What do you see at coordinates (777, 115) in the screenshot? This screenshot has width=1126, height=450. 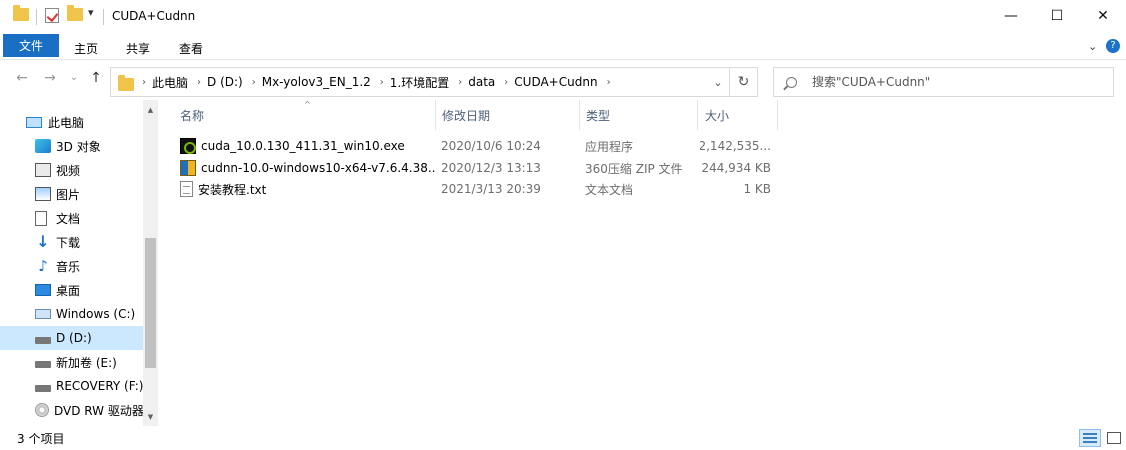 I see `column-divider` at bounding box center [777, 115].